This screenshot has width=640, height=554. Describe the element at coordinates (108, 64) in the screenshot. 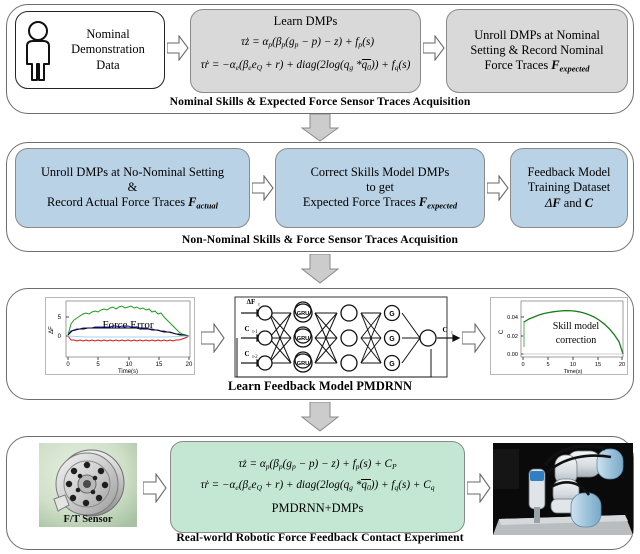

I see `box-line: Data` at that location.